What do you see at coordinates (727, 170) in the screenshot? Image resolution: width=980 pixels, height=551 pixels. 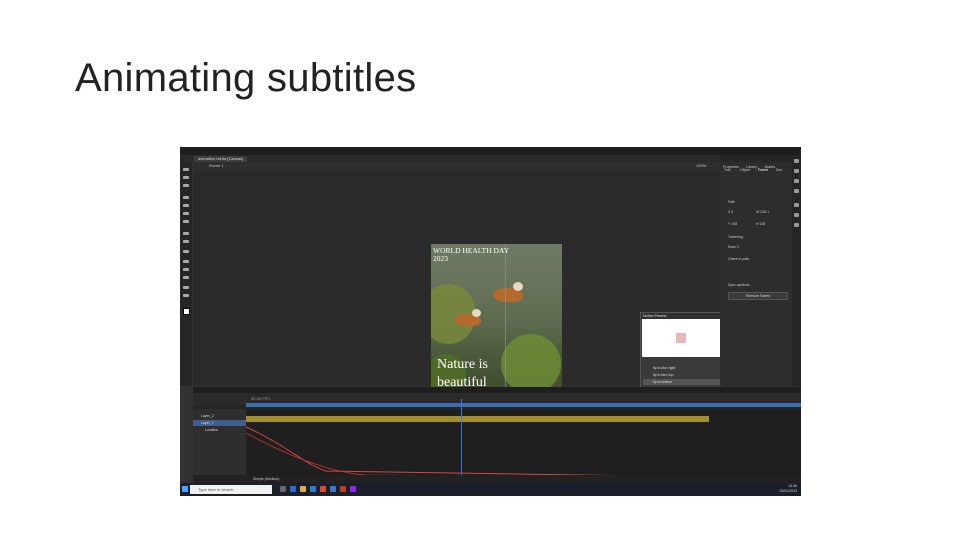 I see `tab-tool: Tool` at bounding box center [727, 170].